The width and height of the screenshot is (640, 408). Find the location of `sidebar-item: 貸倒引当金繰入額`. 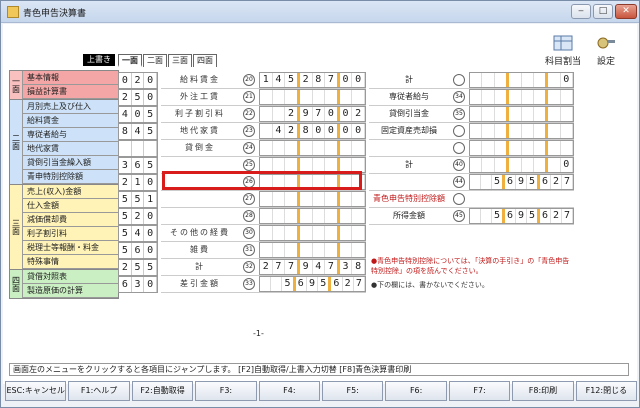

sidebar-item: 貸倒引当金繰入額 is located at coordinates (70, 163).